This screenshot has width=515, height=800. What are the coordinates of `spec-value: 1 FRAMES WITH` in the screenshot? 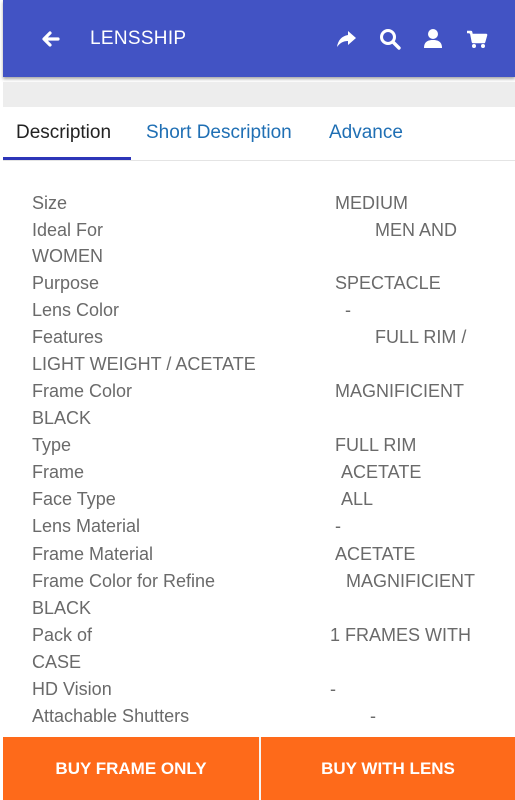 It's located at (401, 635).